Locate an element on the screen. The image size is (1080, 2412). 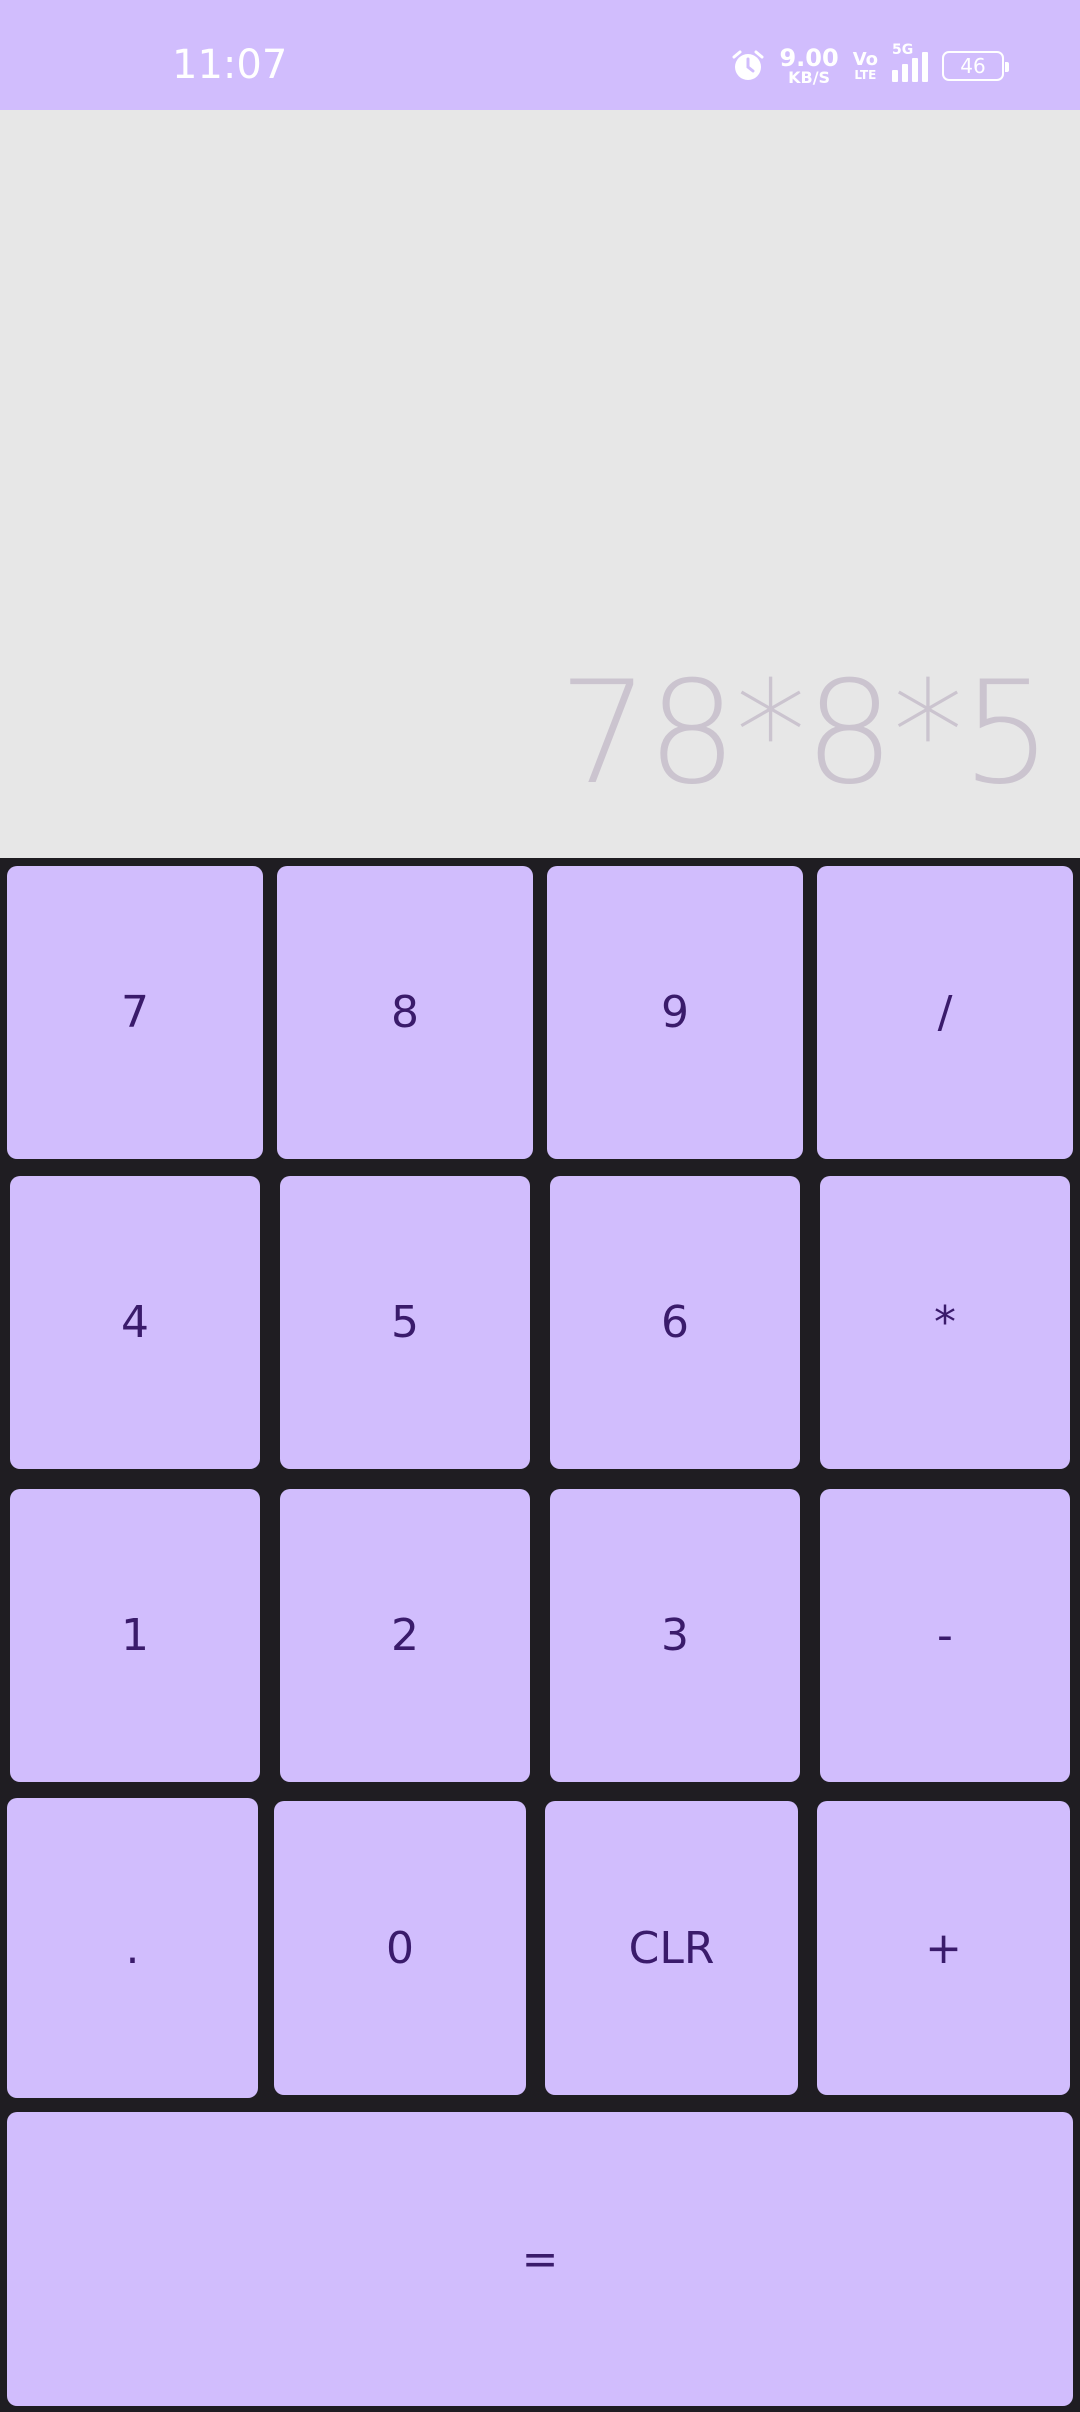
key-multiply: * is located at coordinates (945, 1322).